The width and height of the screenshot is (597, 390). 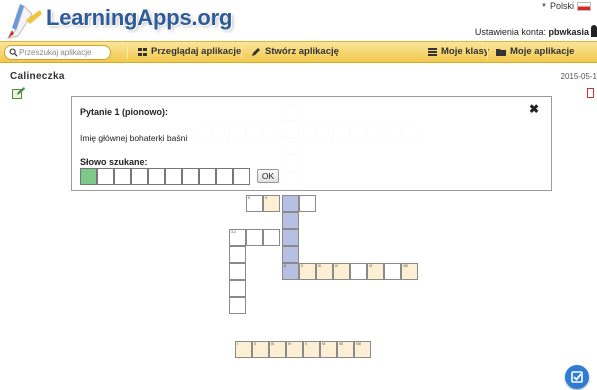 What do you see at coordinates (324, 271) in the screenshot?
I see `crossword-cell: III` at bounding box center [324, 271].